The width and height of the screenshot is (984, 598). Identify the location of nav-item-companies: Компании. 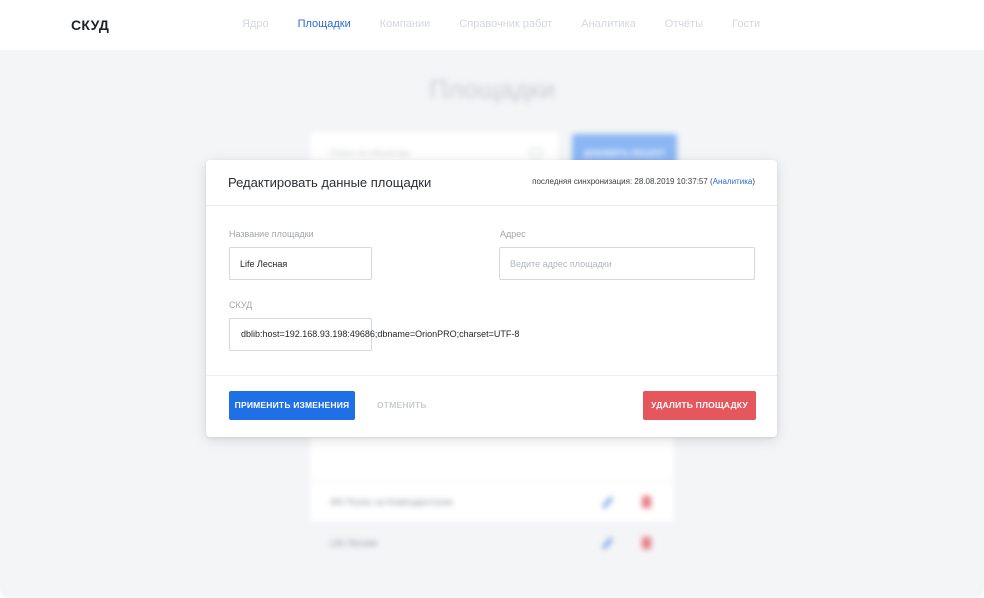
(405, 24).